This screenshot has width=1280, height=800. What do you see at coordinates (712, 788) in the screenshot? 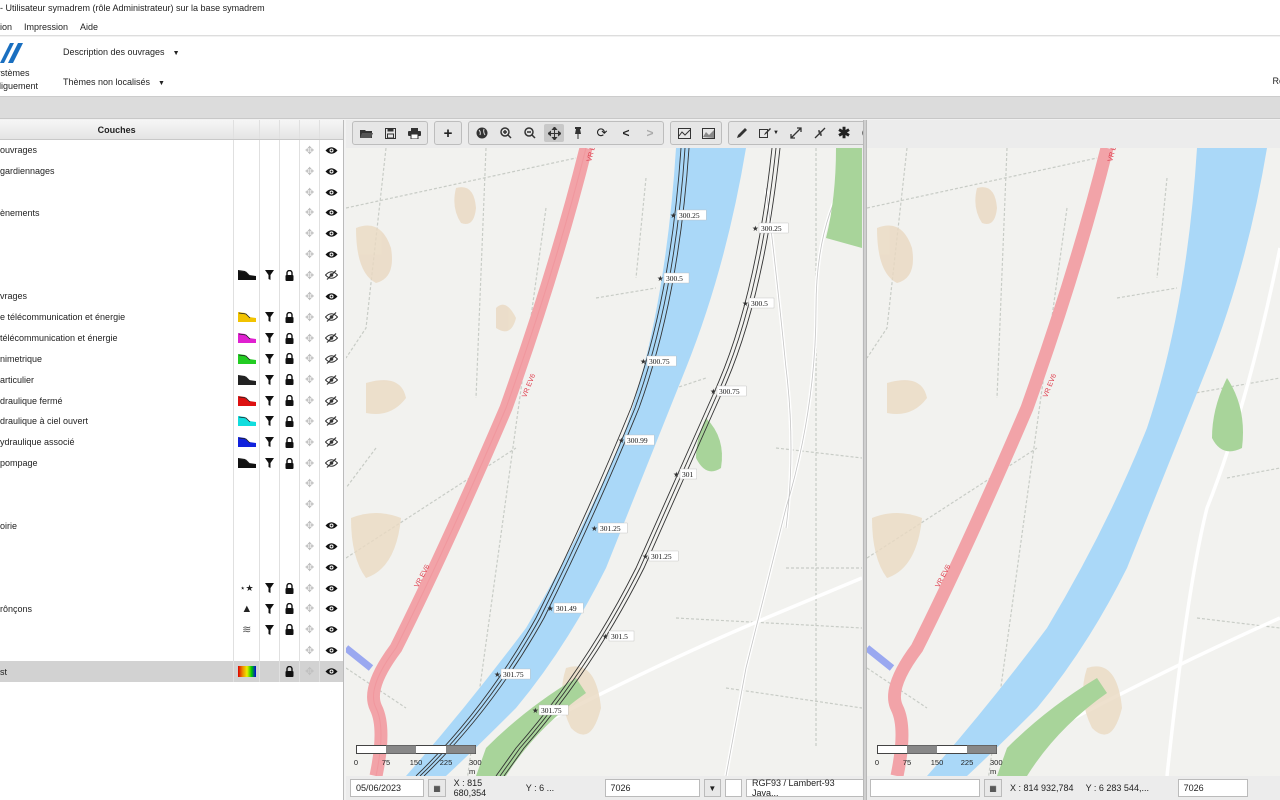
I see `chevron-down-icon: ▼` at bounding box center [712, 788].